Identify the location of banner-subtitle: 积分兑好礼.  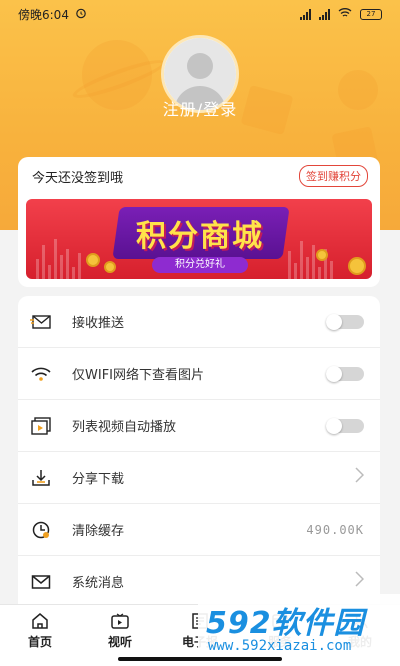
(200, 265).